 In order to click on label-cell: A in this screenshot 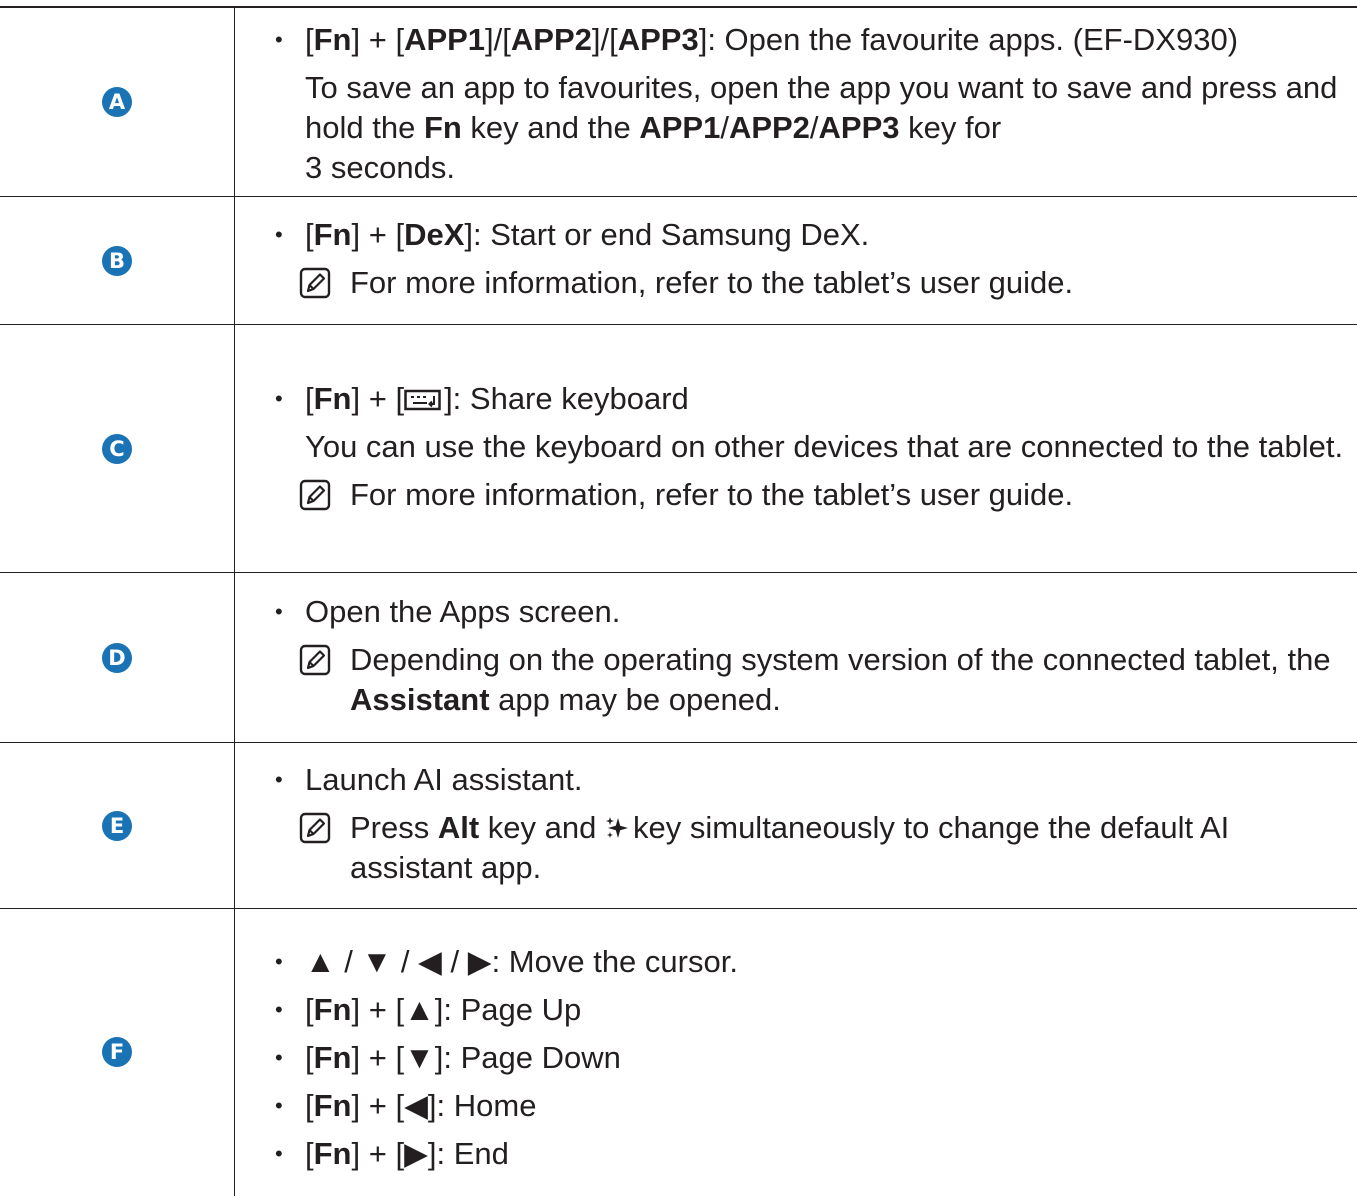, I will do `click(117, 102)`.